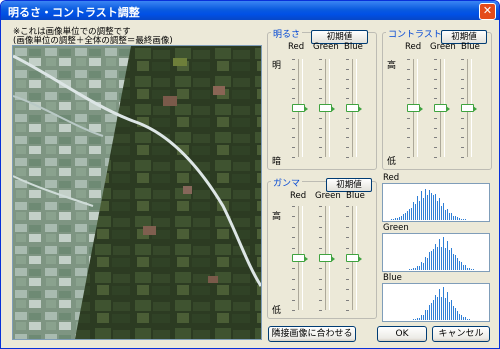  What do you see at coordinates (328, 196) in the screenshot?
I see `gamma-col-green: Green` at bounding box center [328, 196].